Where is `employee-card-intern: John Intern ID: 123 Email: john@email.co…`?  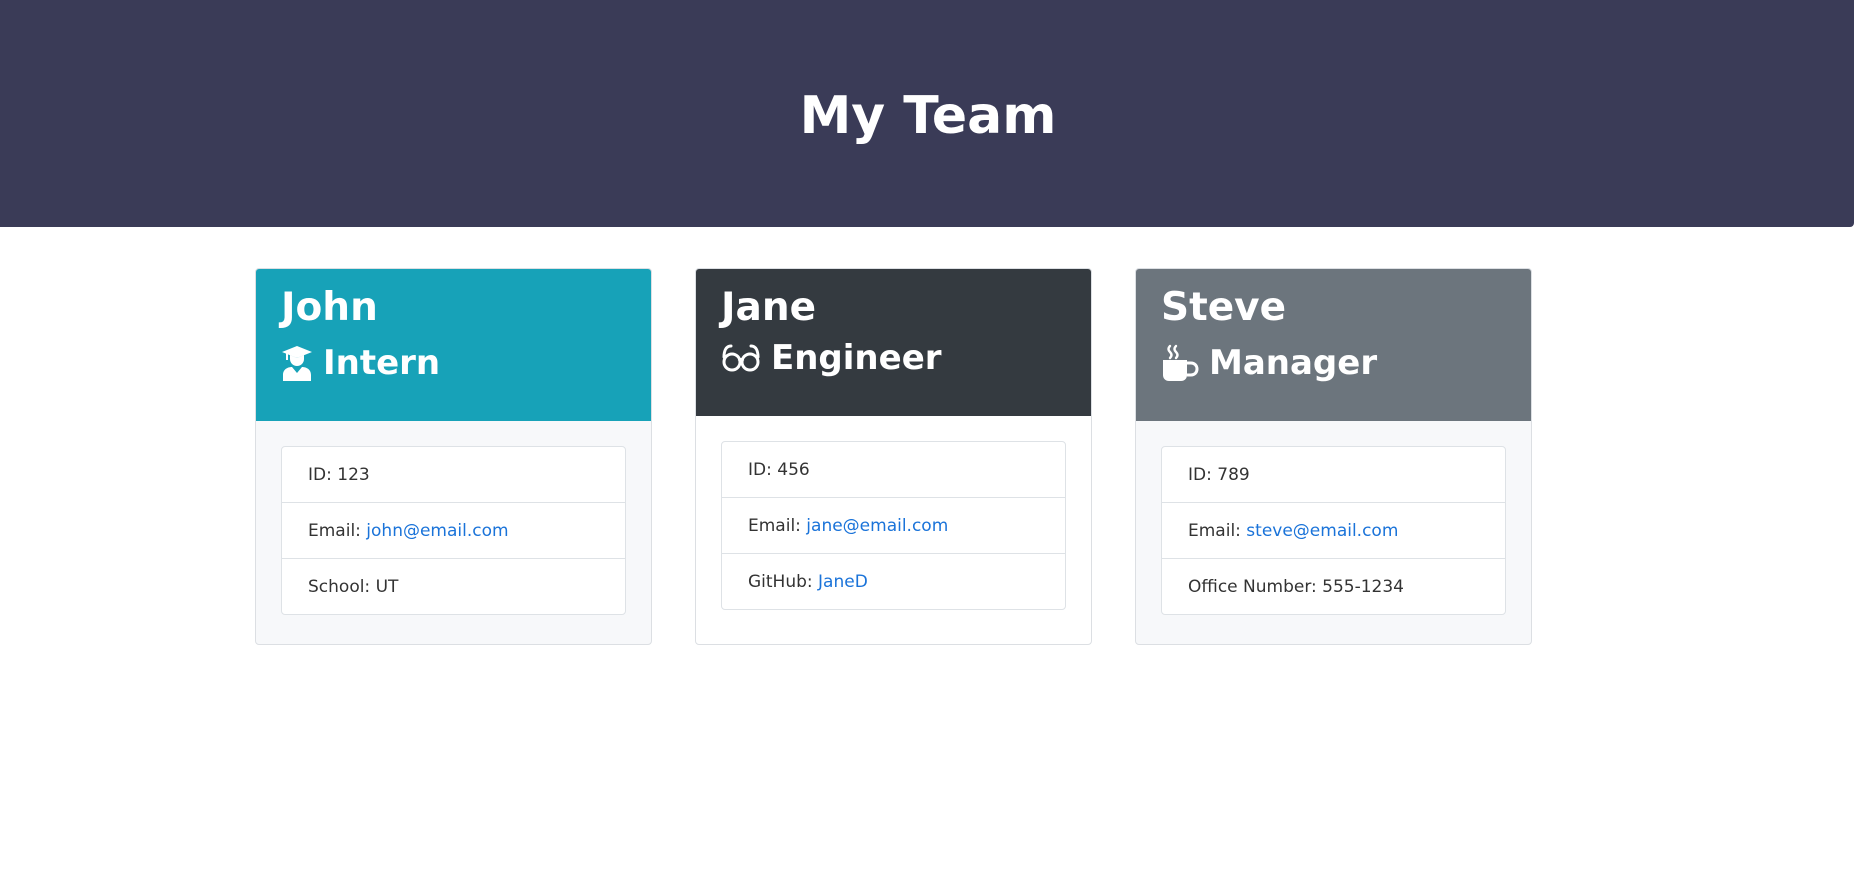
employee-card-intern: John Intern ID: 123 Email: john@email.co… is located at coordinates (453, 456).